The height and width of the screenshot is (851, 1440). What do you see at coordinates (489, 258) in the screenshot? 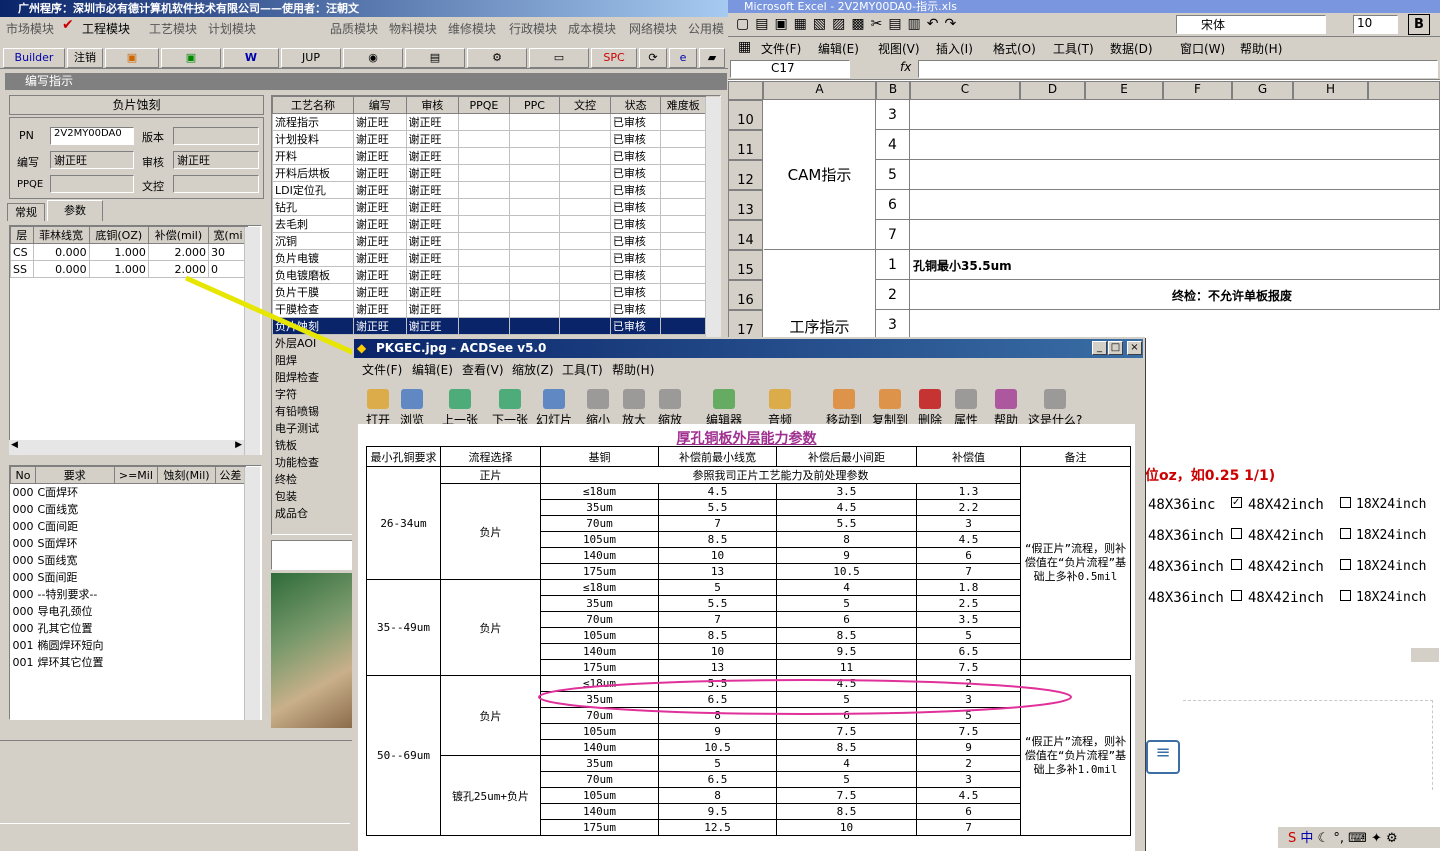
I see `process-row: 负片电镀 谢正旺 谢正旺 已审核` at bounding box center [489, 258].